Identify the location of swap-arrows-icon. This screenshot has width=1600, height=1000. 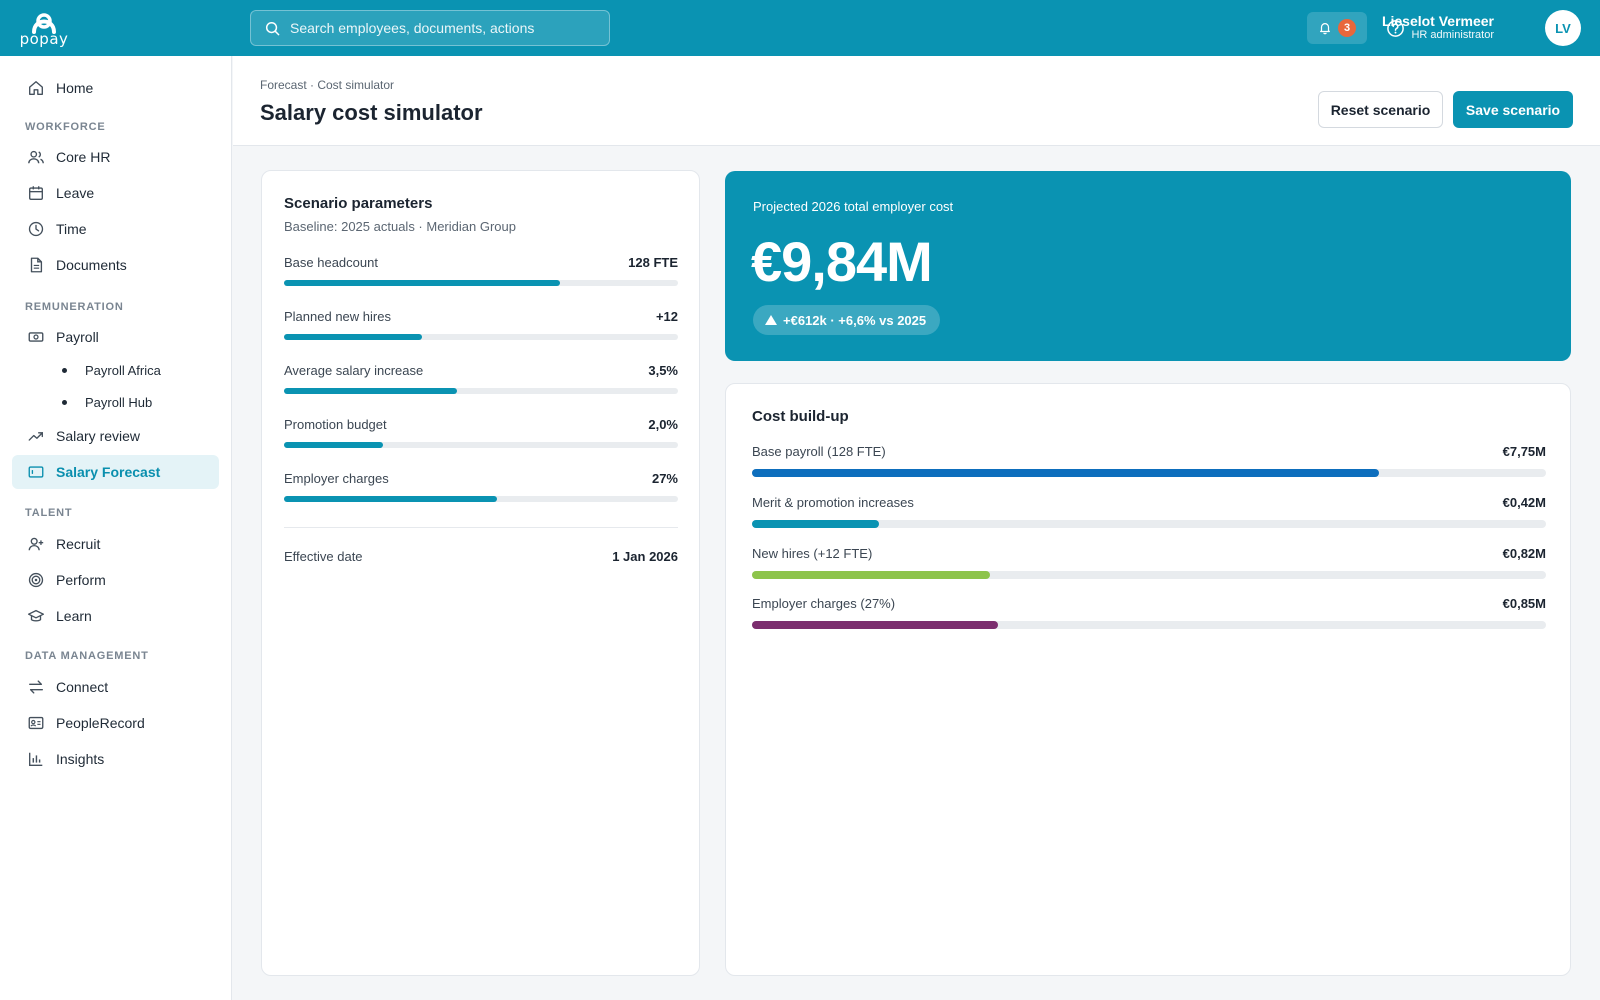
(36, 687).